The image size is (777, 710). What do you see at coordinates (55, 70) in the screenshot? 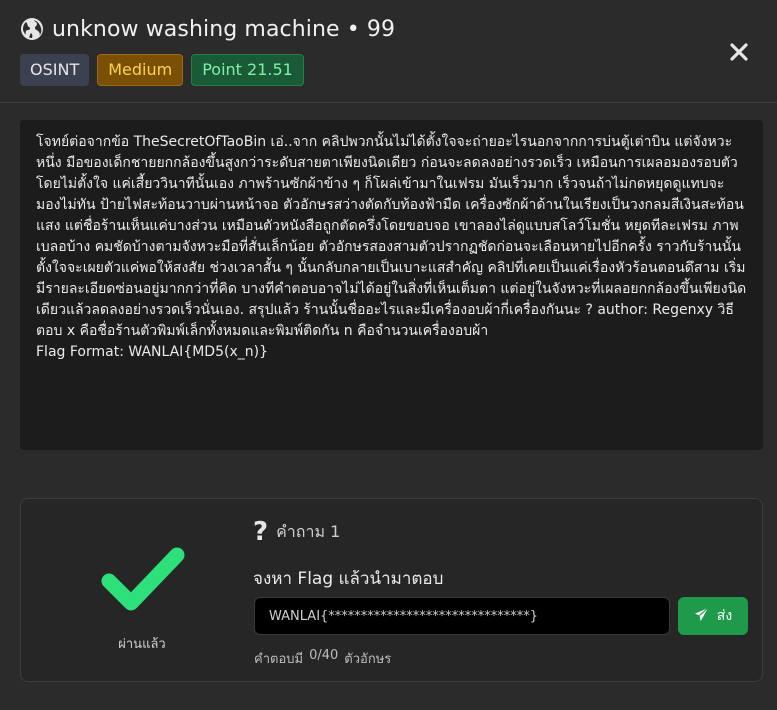
I see `category-badge: OSINT` at bounding box center [55, 70].